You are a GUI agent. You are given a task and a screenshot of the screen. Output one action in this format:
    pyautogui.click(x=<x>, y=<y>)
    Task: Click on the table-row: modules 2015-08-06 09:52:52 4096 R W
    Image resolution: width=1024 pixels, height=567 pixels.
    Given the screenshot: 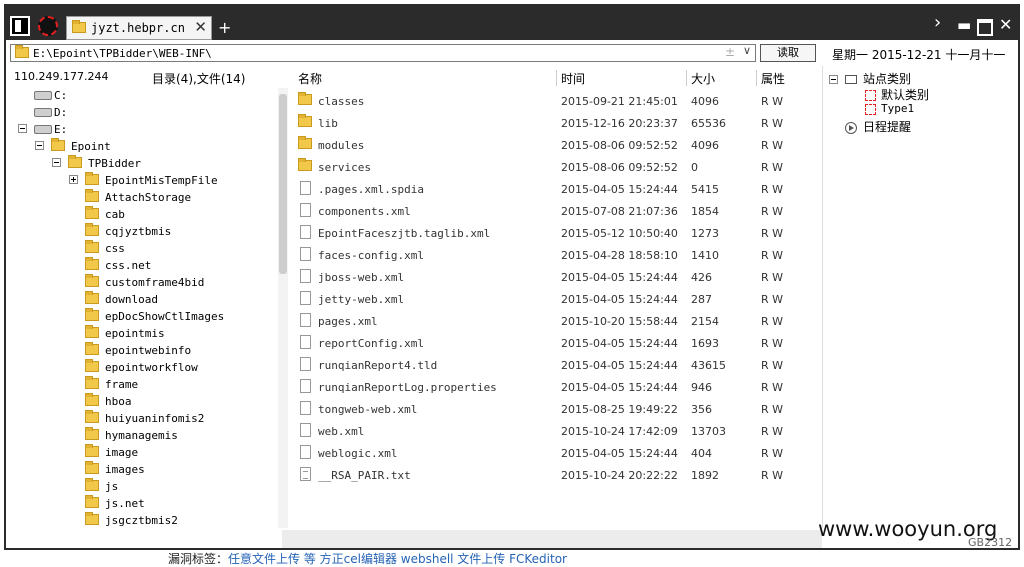 What is the action you would take?
    pyautogui.click(x=555, y=145)
    